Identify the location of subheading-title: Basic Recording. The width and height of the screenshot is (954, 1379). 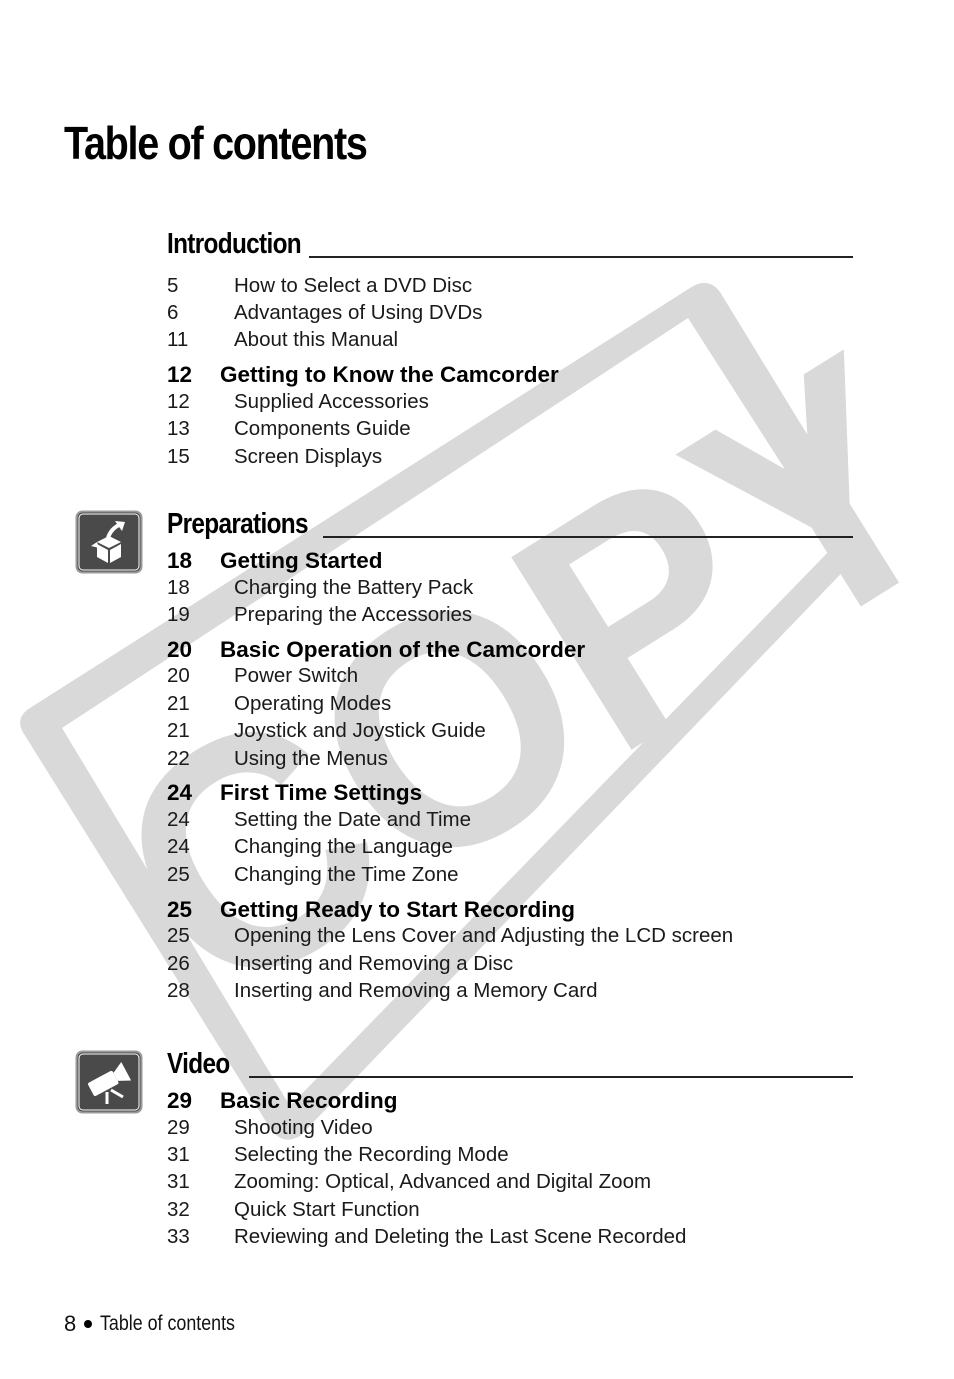
(309, 1100).